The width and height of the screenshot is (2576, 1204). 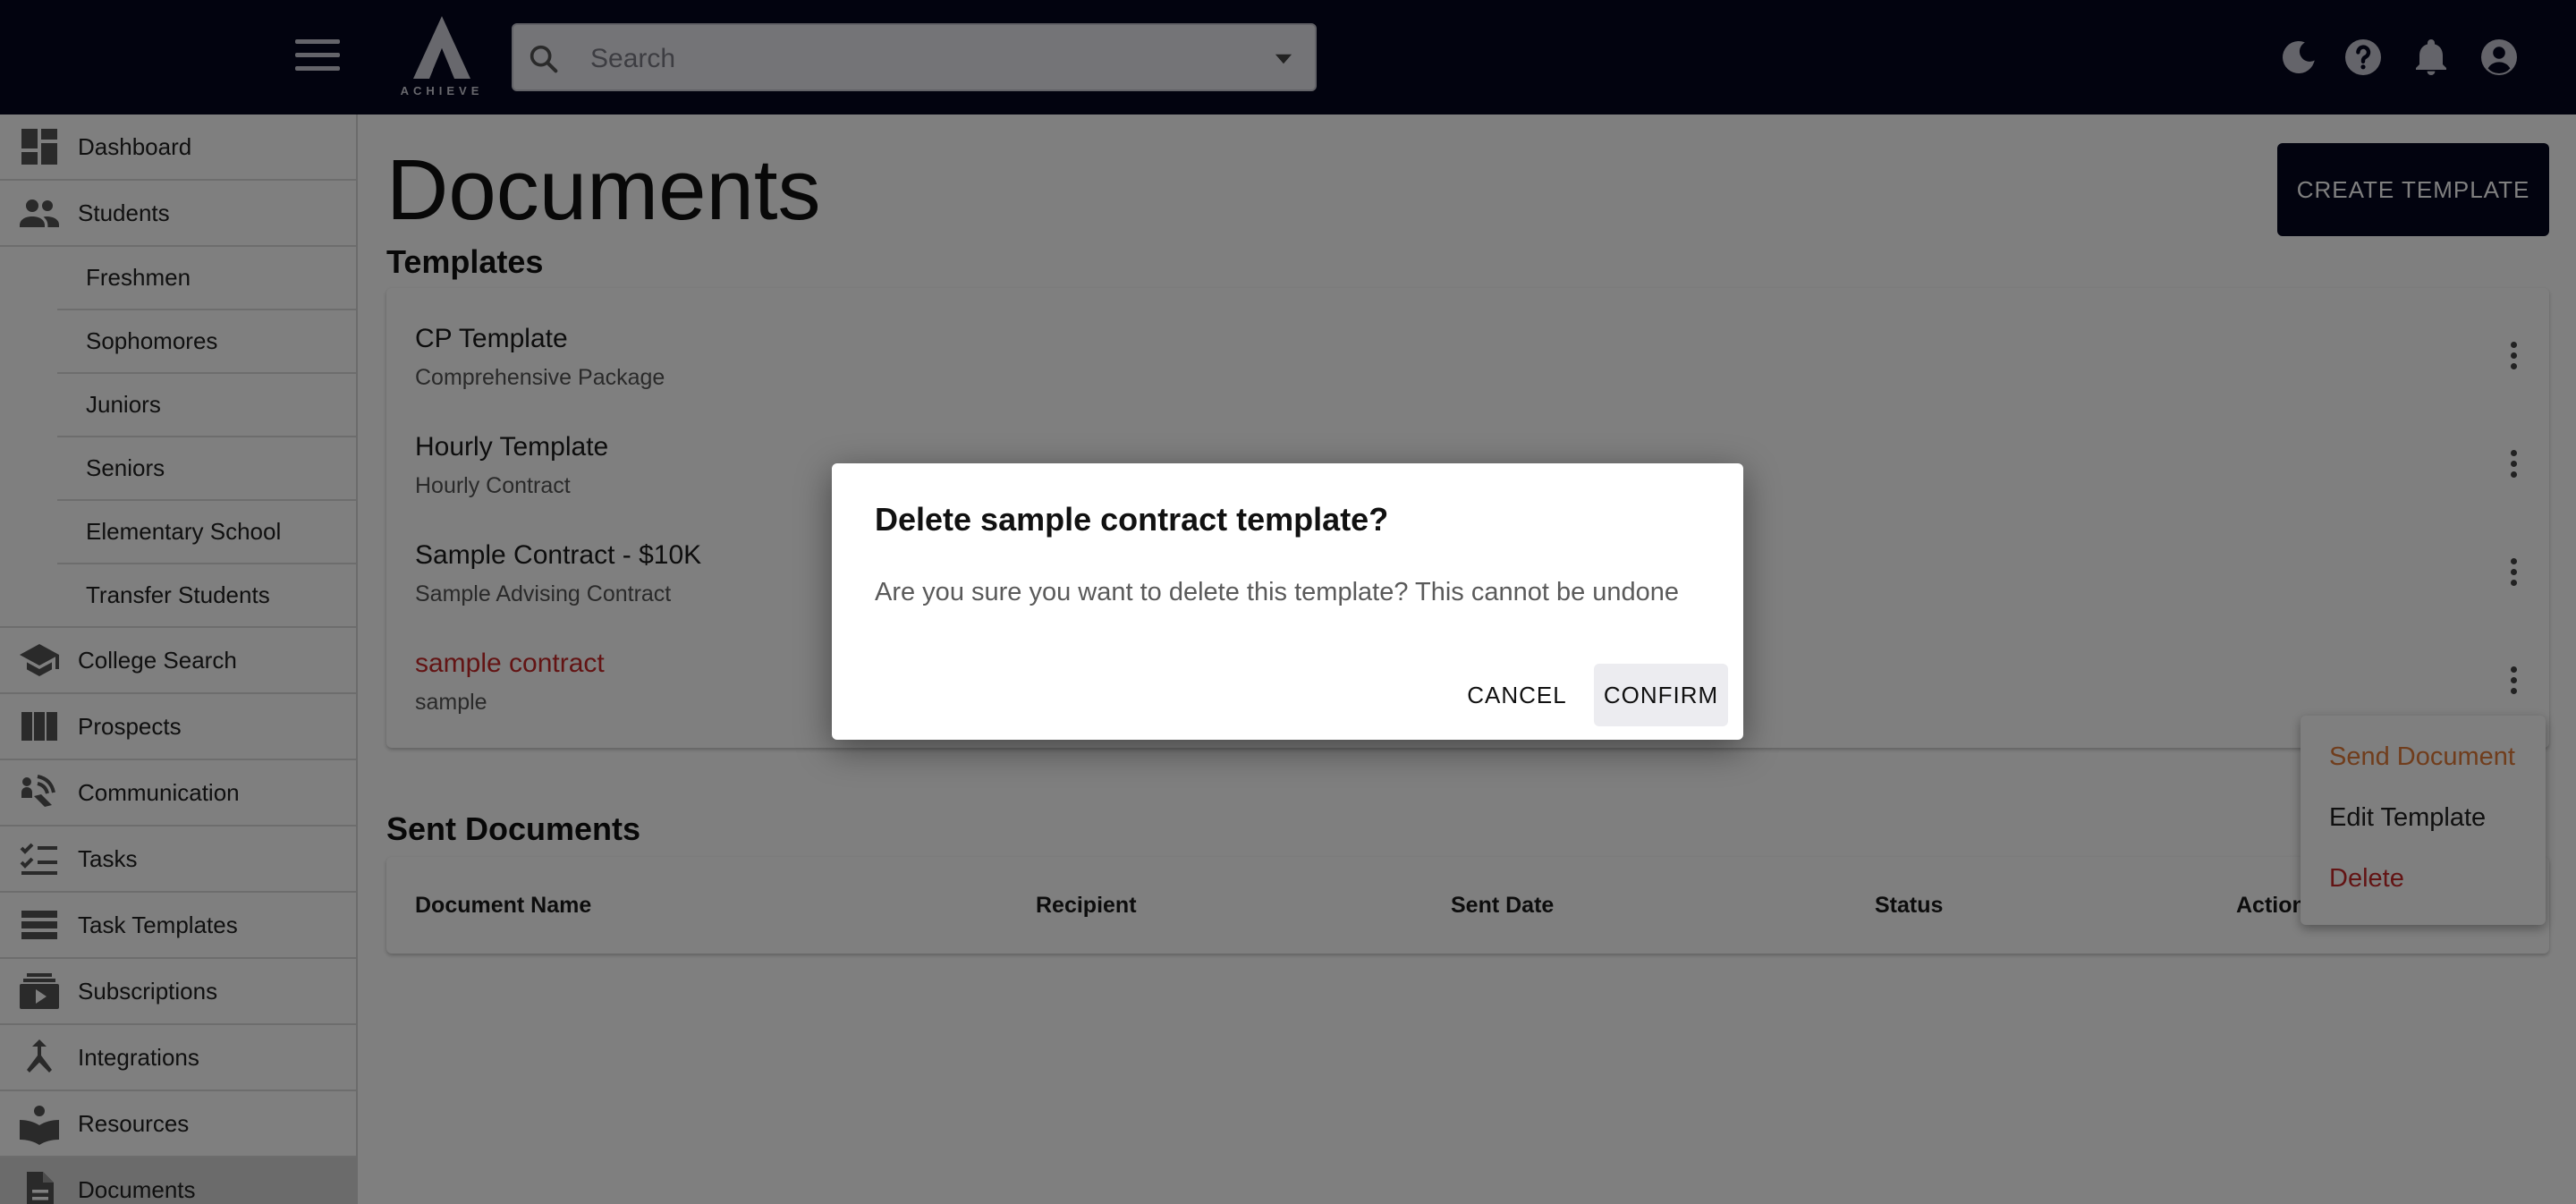 I want to click on confirm-button: CONFIRM, so click(x=1661, y=695).